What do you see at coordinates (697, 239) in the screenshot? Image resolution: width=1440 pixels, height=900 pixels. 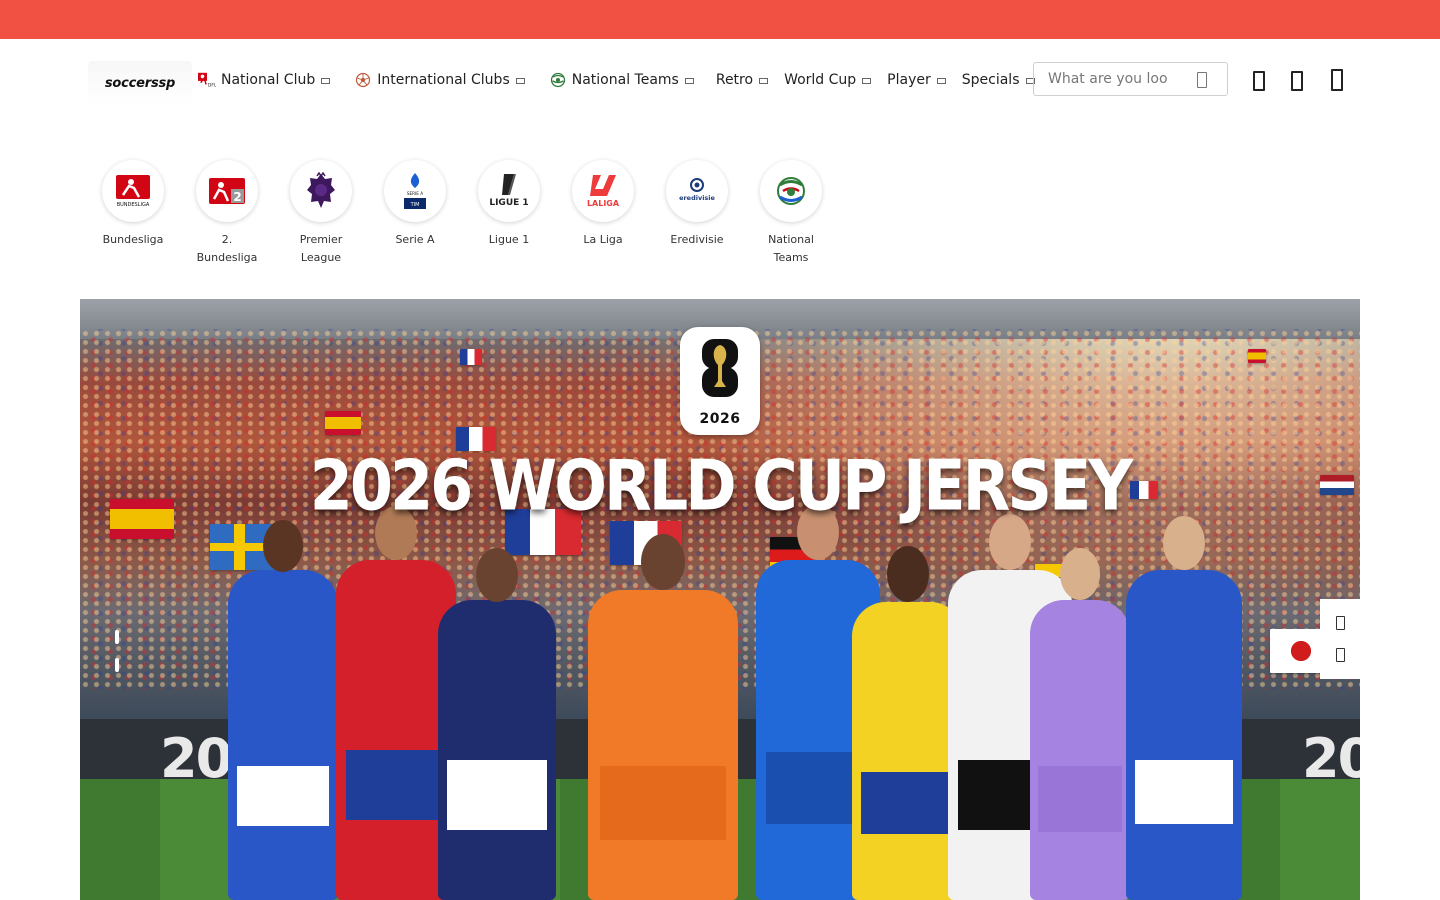 I see `league-label: Eredivisie` at bounding box center [697, 239].